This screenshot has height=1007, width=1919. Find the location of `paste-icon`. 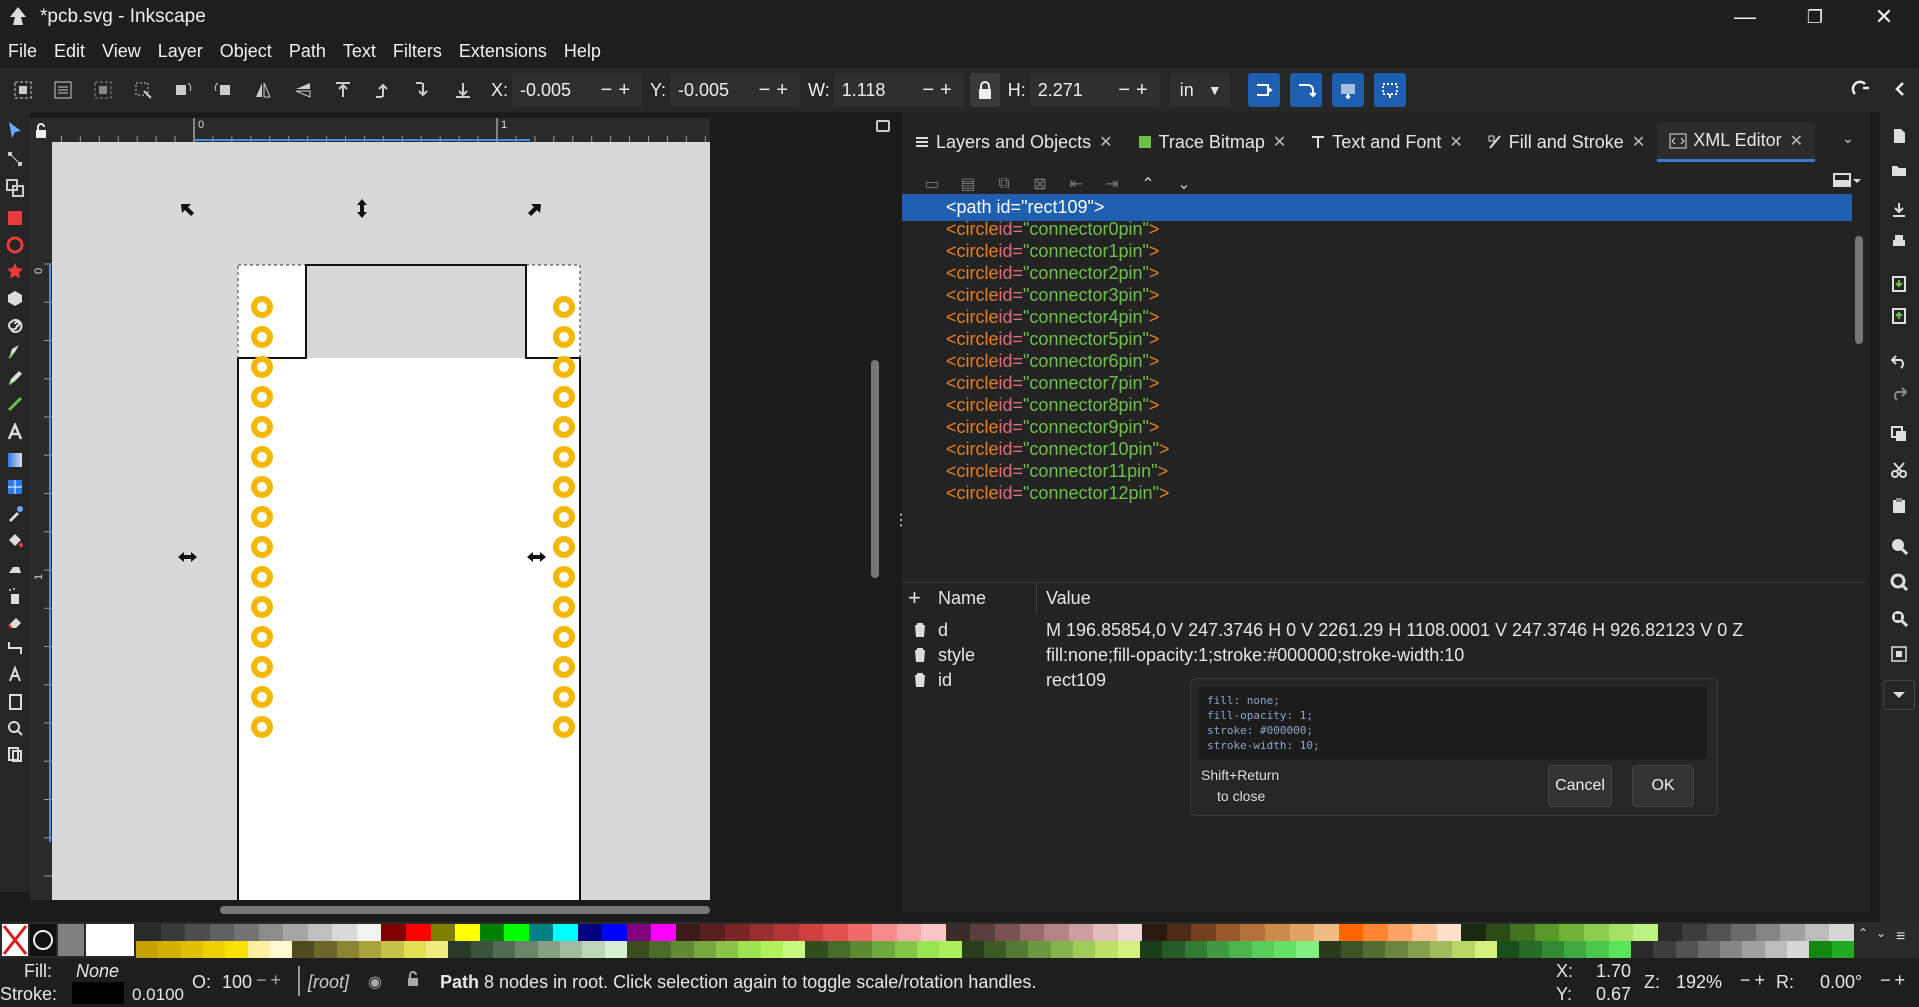

paste-icon is located at coordinates (1899, 506).